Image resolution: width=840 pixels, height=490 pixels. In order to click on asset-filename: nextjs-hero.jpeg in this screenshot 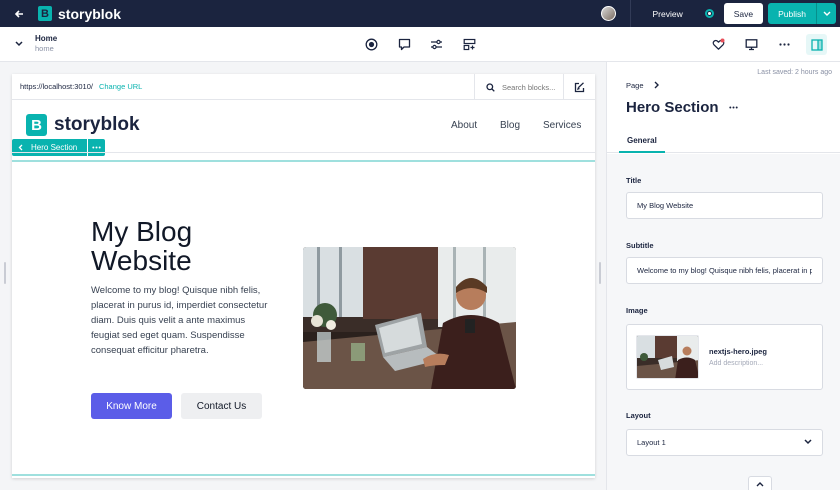, I will do `click(738, 351)`.